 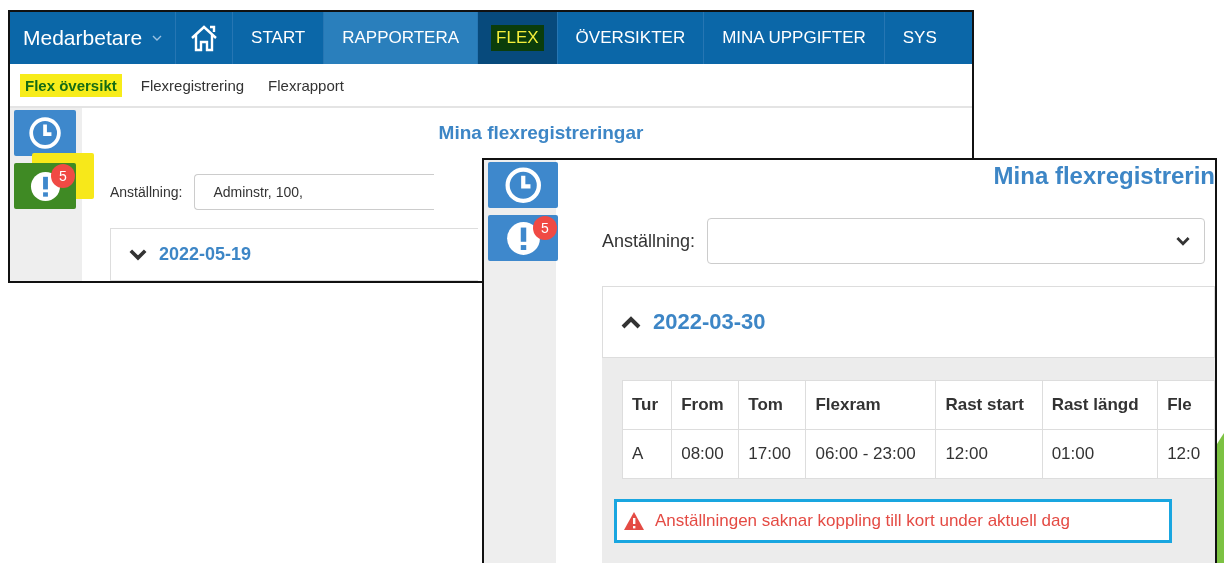 I want to click on table-cell: 12:0, so click(x=1186, y=454).